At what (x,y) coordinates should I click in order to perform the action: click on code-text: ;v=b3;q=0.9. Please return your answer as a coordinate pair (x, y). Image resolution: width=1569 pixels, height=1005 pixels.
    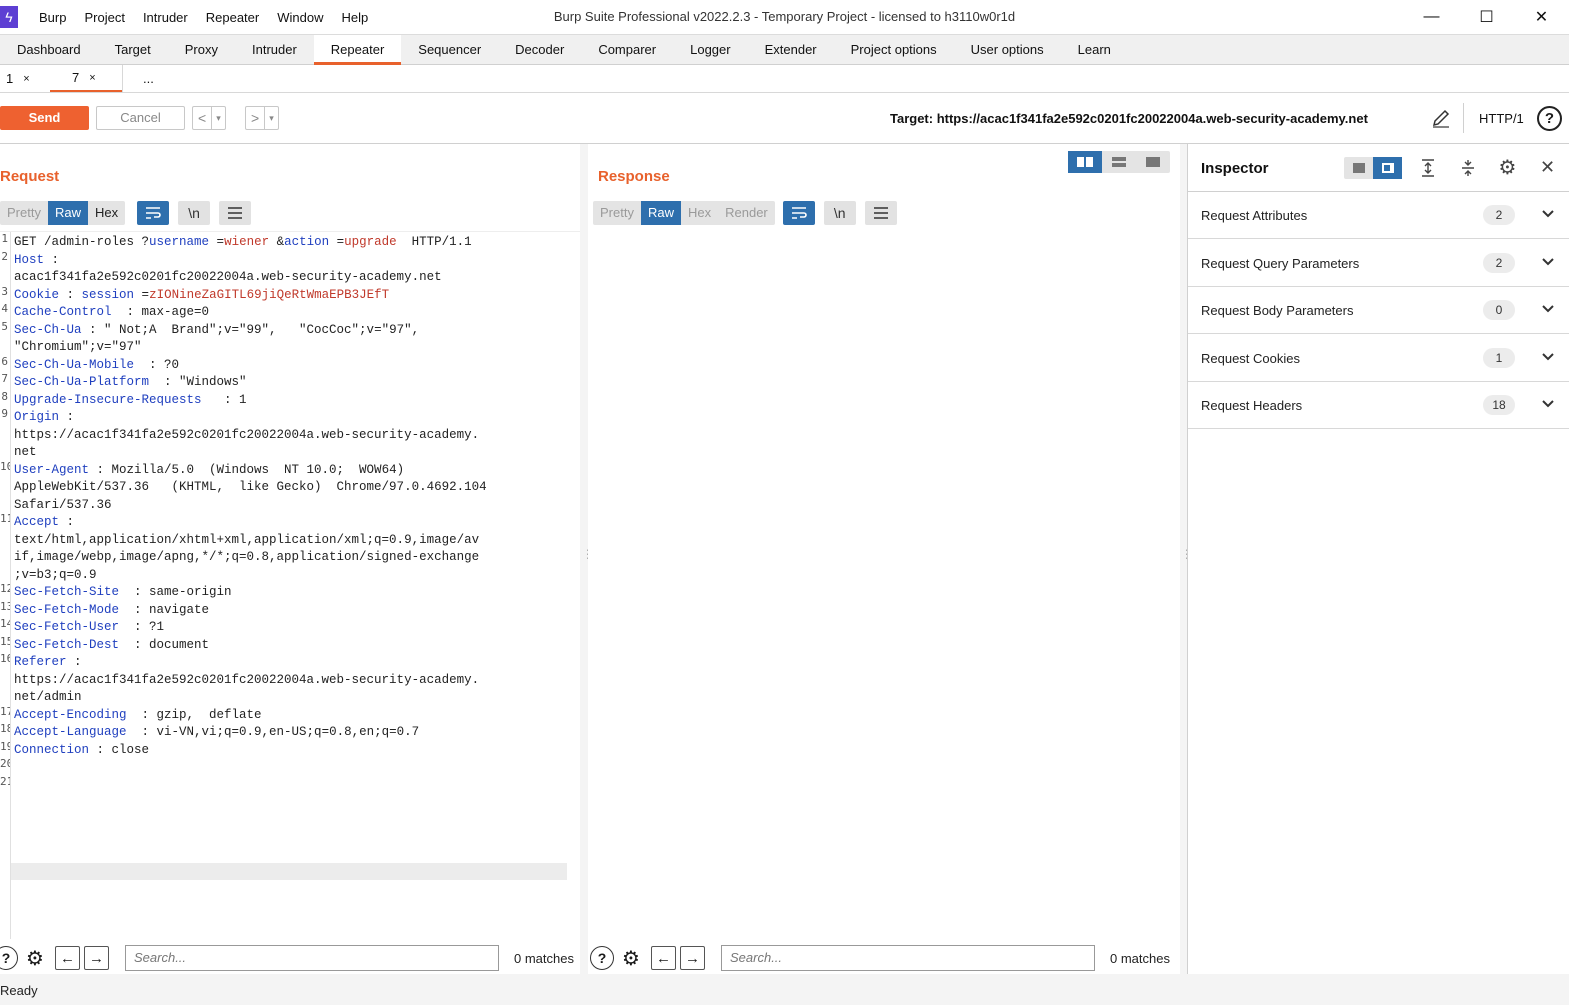
    Looking at the image, I should click on (55, 574).